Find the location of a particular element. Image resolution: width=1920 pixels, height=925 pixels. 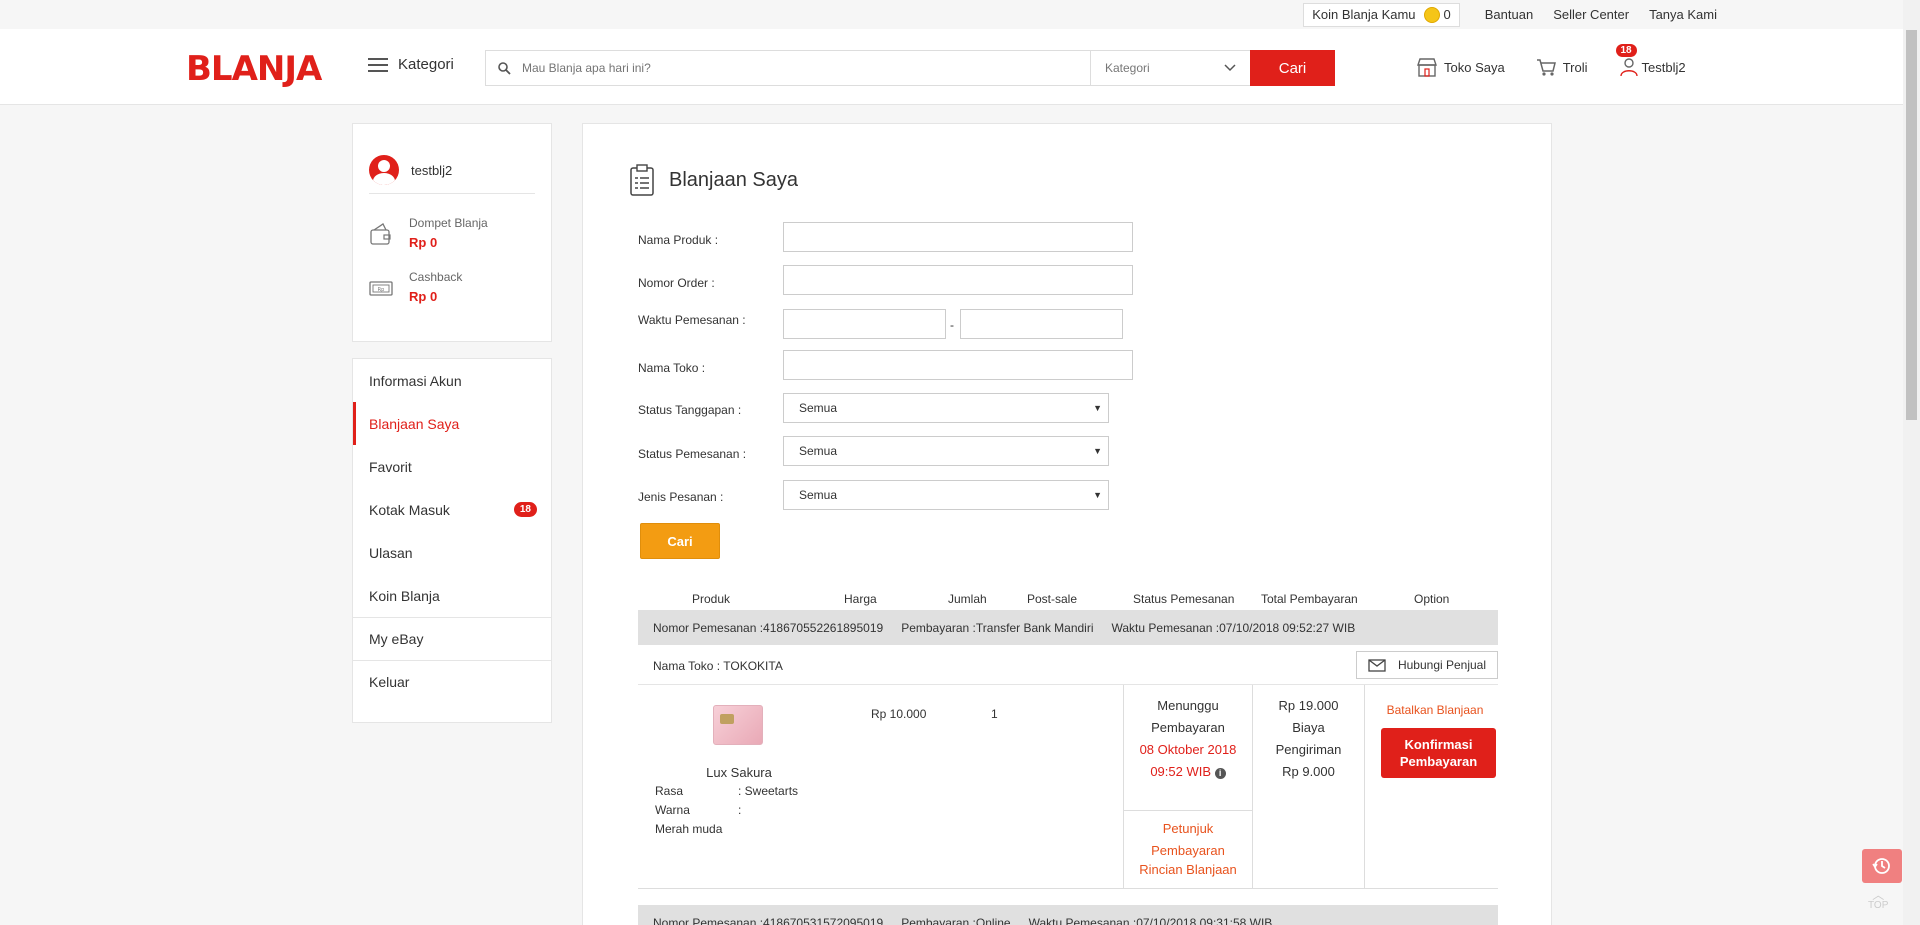

jenis-pesanan-value: Semua is located at coordinates (818, 495).